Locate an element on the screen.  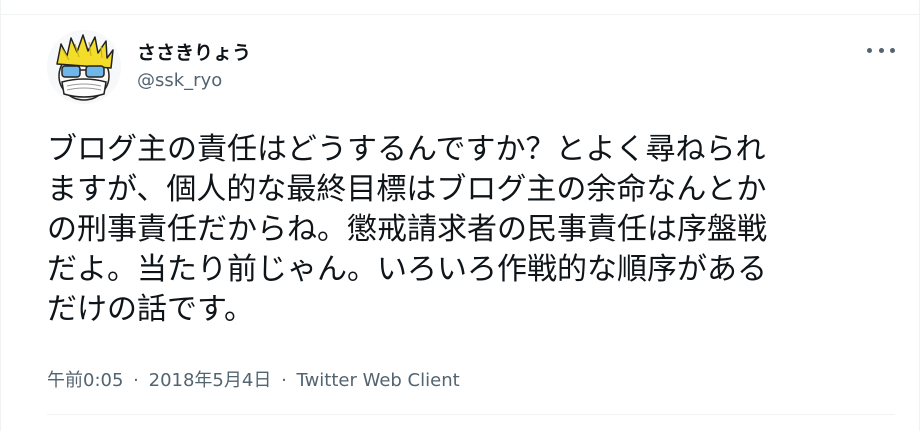
tweet-text-line: だよ。当たり前じゃん。いろいろ作戦的な順序がある is located at coordinates (407, 269).